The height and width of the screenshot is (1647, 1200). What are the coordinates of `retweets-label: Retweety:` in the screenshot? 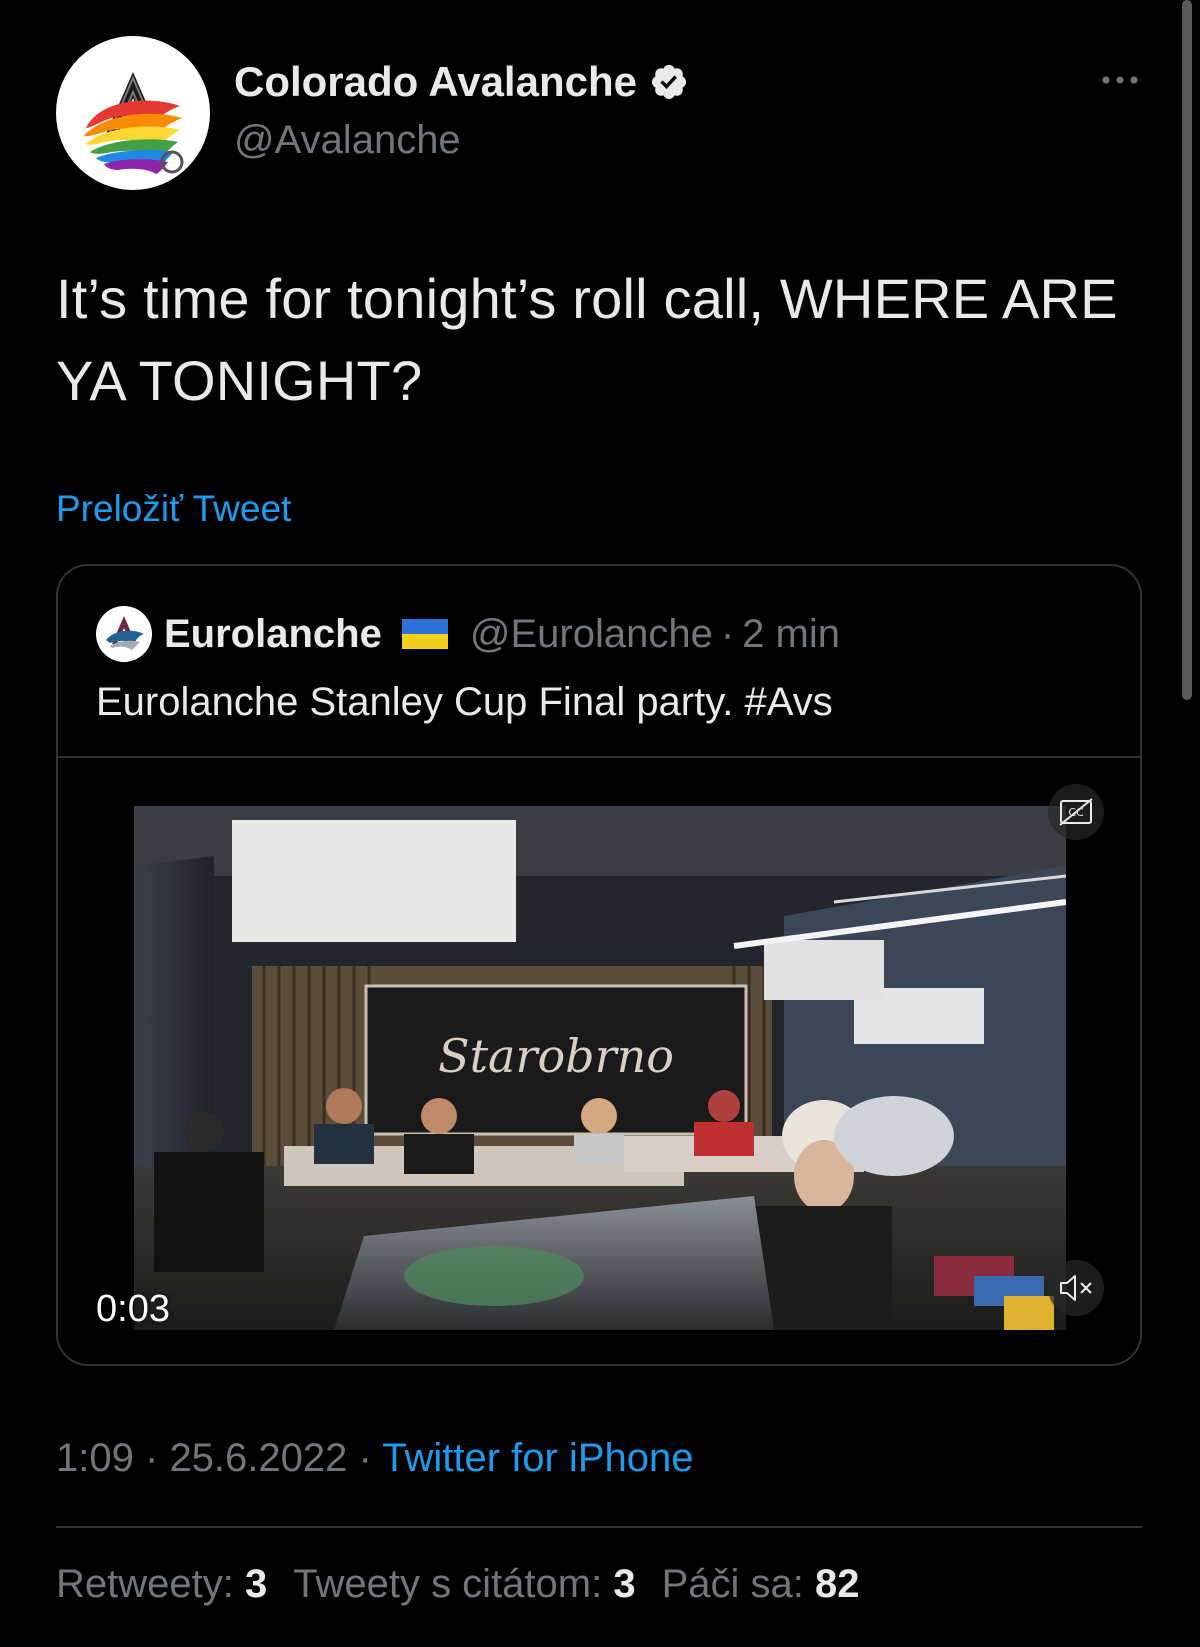 It's located at (145, 1584).